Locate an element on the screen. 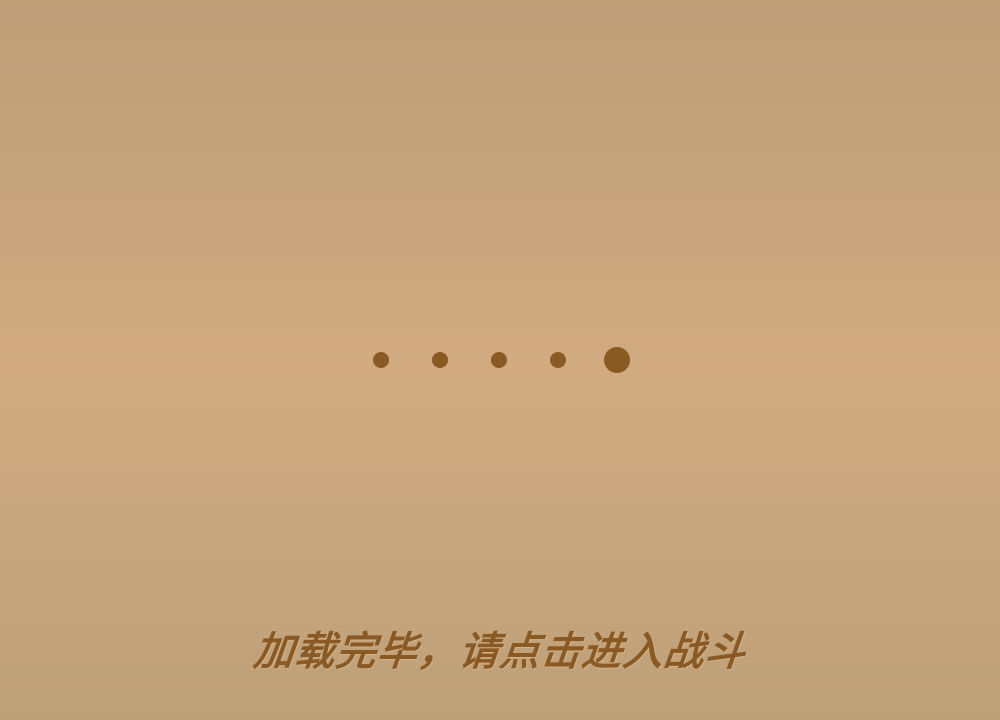  progress-dot-5-active is located at coordinates (617, 360).